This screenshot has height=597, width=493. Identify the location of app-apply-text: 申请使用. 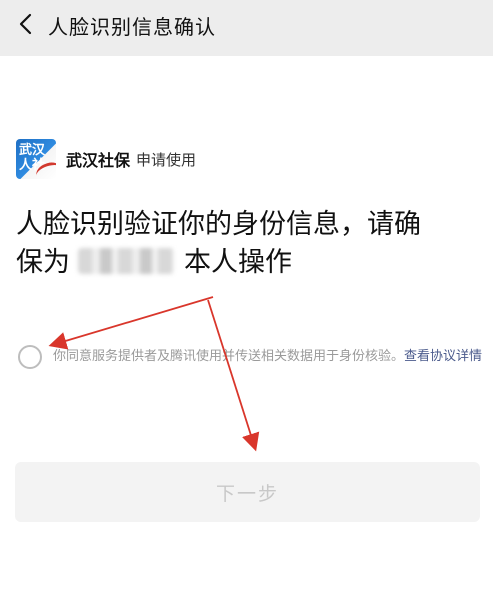
(166, 159).